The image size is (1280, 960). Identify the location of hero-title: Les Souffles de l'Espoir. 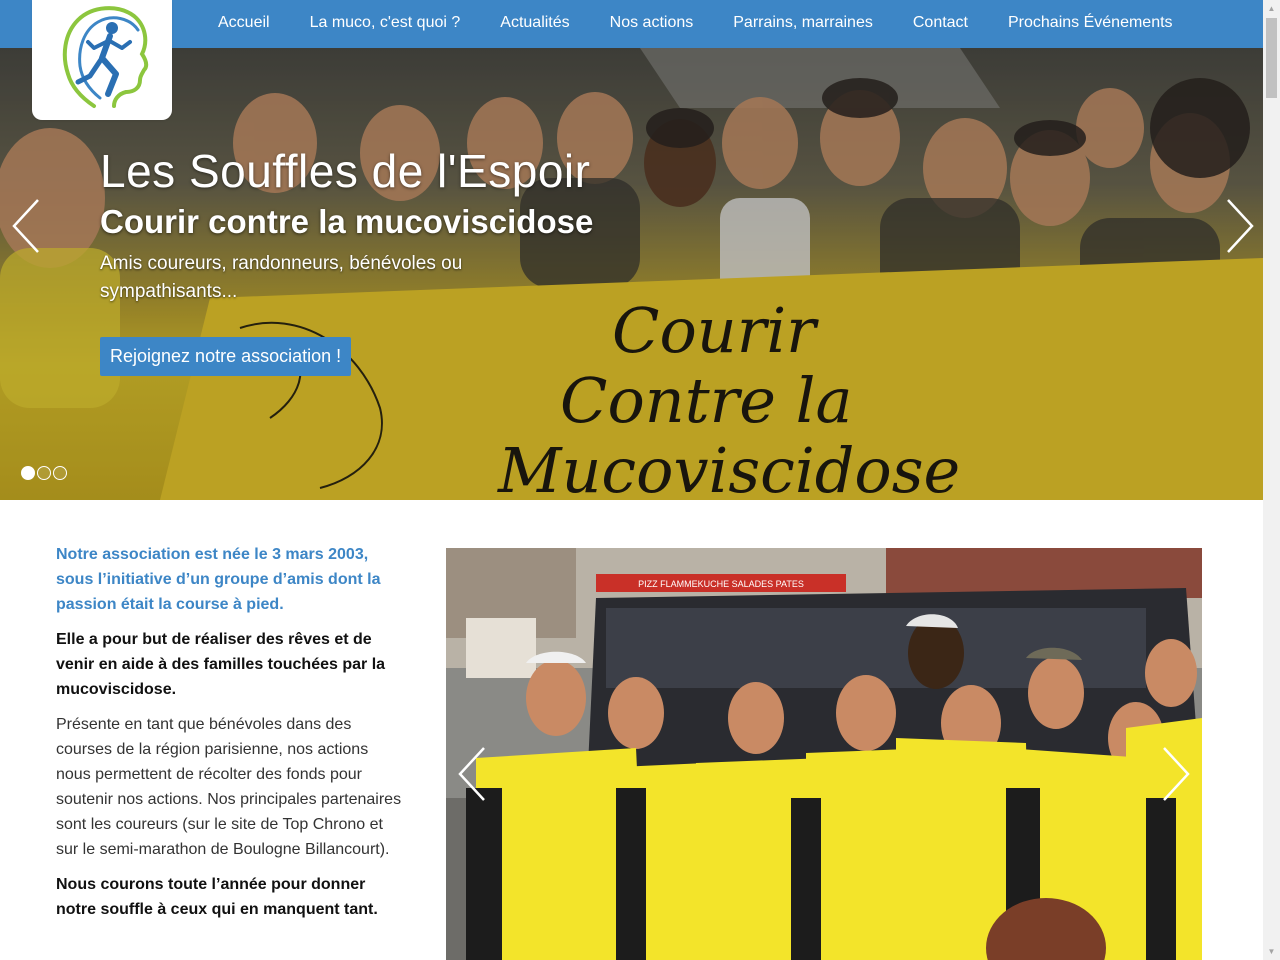
(345, 171).